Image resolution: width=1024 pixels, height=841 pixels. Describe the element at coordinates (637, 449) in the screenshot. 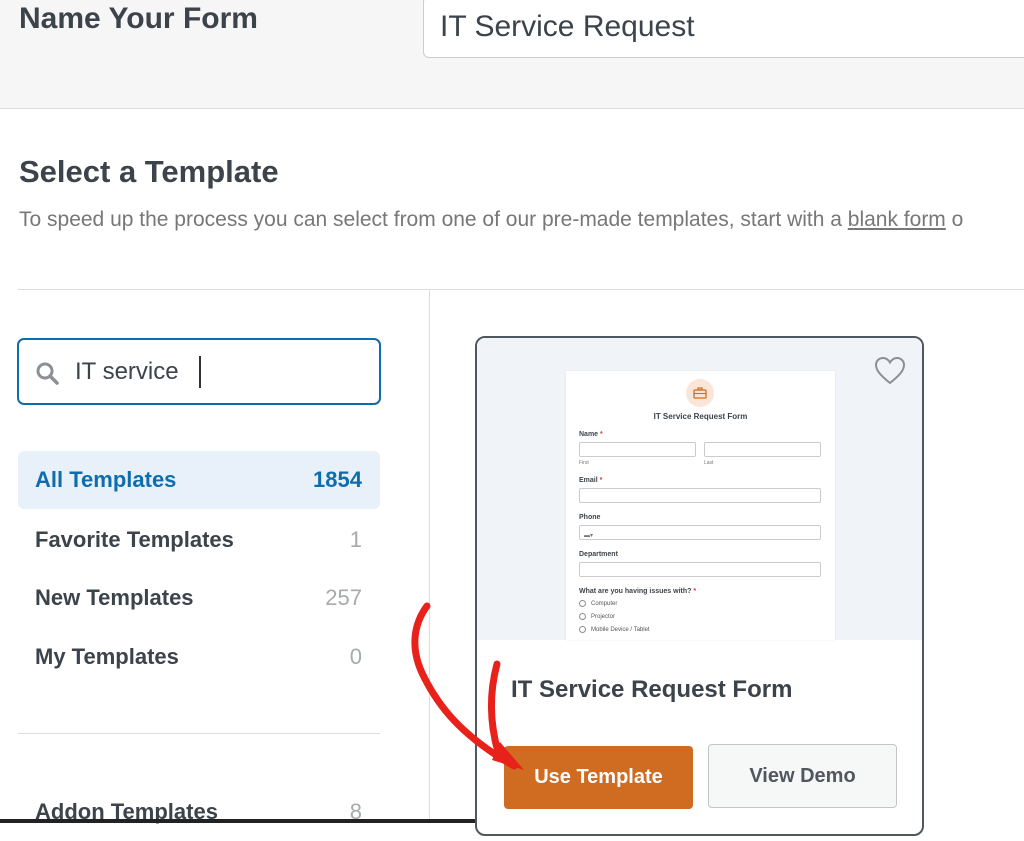

I see `preview-first-field` at that location.